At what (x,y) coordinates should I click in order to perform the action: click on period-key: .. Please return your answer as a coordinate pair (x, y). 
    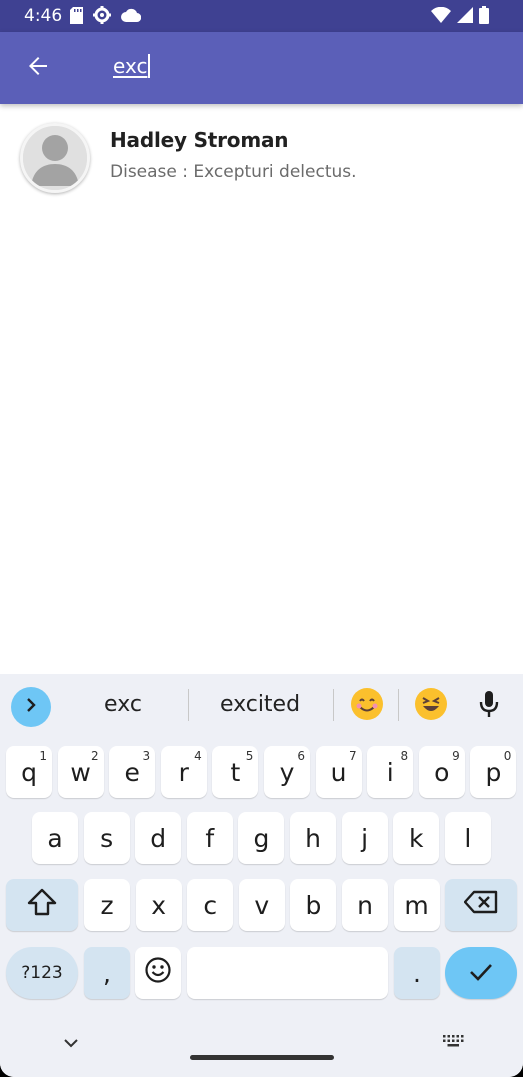
    Looking at the image, I should click on (417, 973).